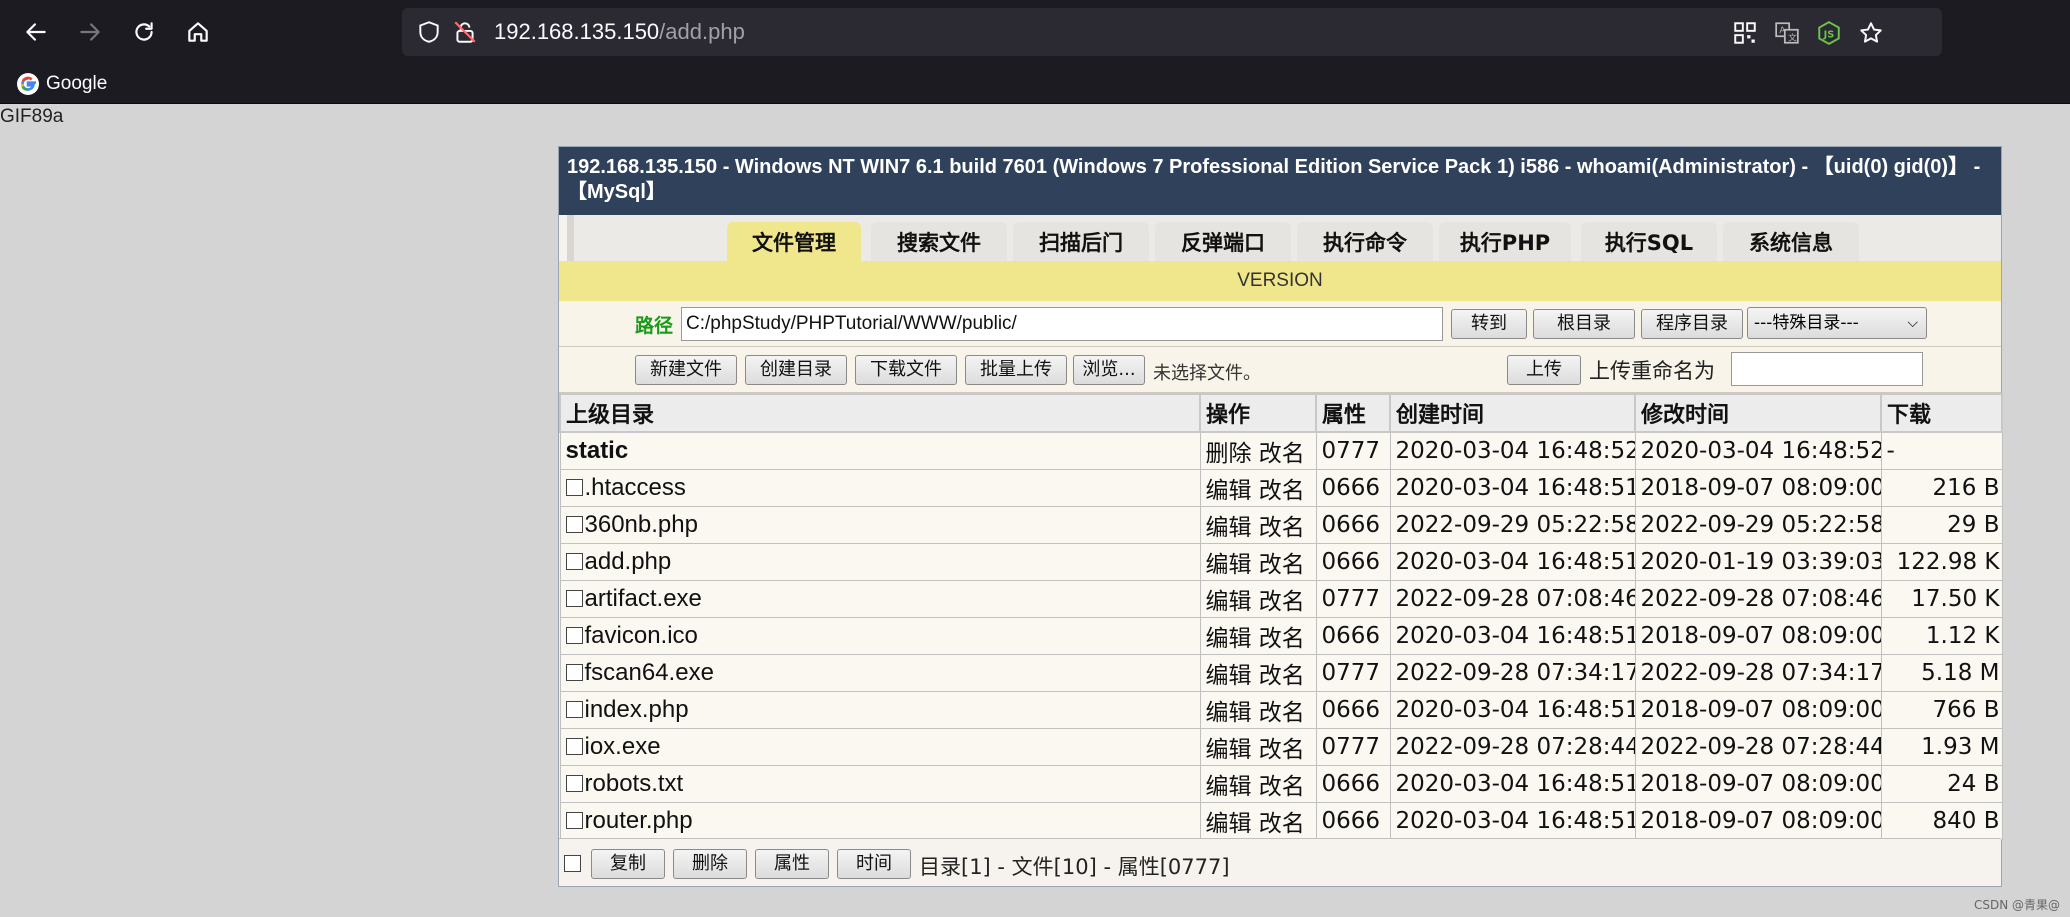 This screenshot has width=2070, height=917. I want to click on select-all-checkbox, so click(572, 863).